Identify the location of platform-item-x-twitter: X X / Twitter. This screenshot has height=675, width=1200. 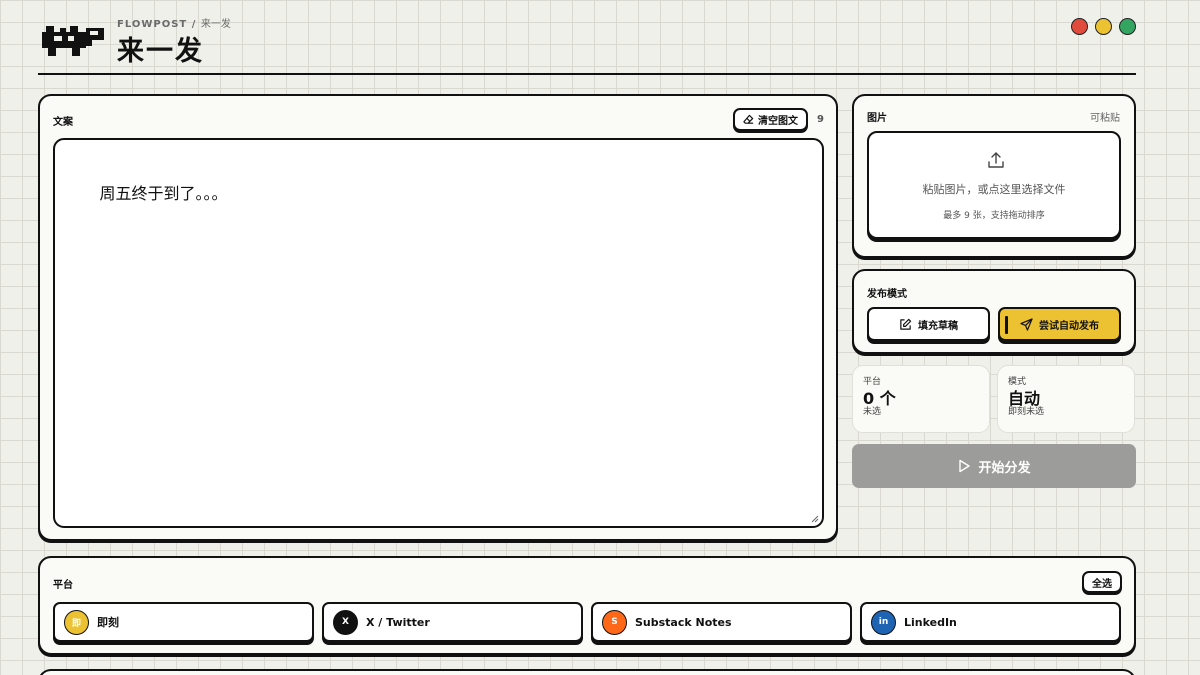
(452, 622).